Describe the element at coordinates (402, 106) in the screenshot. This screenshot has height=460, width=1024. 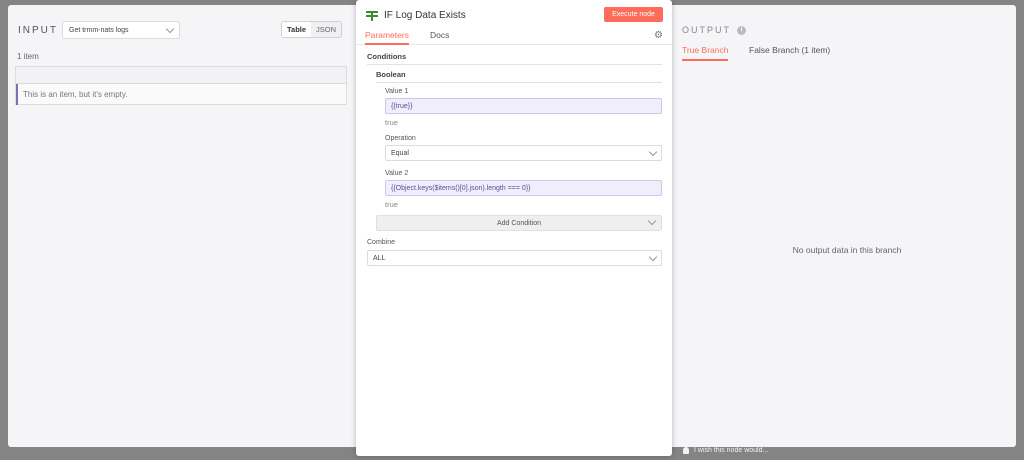
I see `value1-expression-text: {{true}}` at that location.